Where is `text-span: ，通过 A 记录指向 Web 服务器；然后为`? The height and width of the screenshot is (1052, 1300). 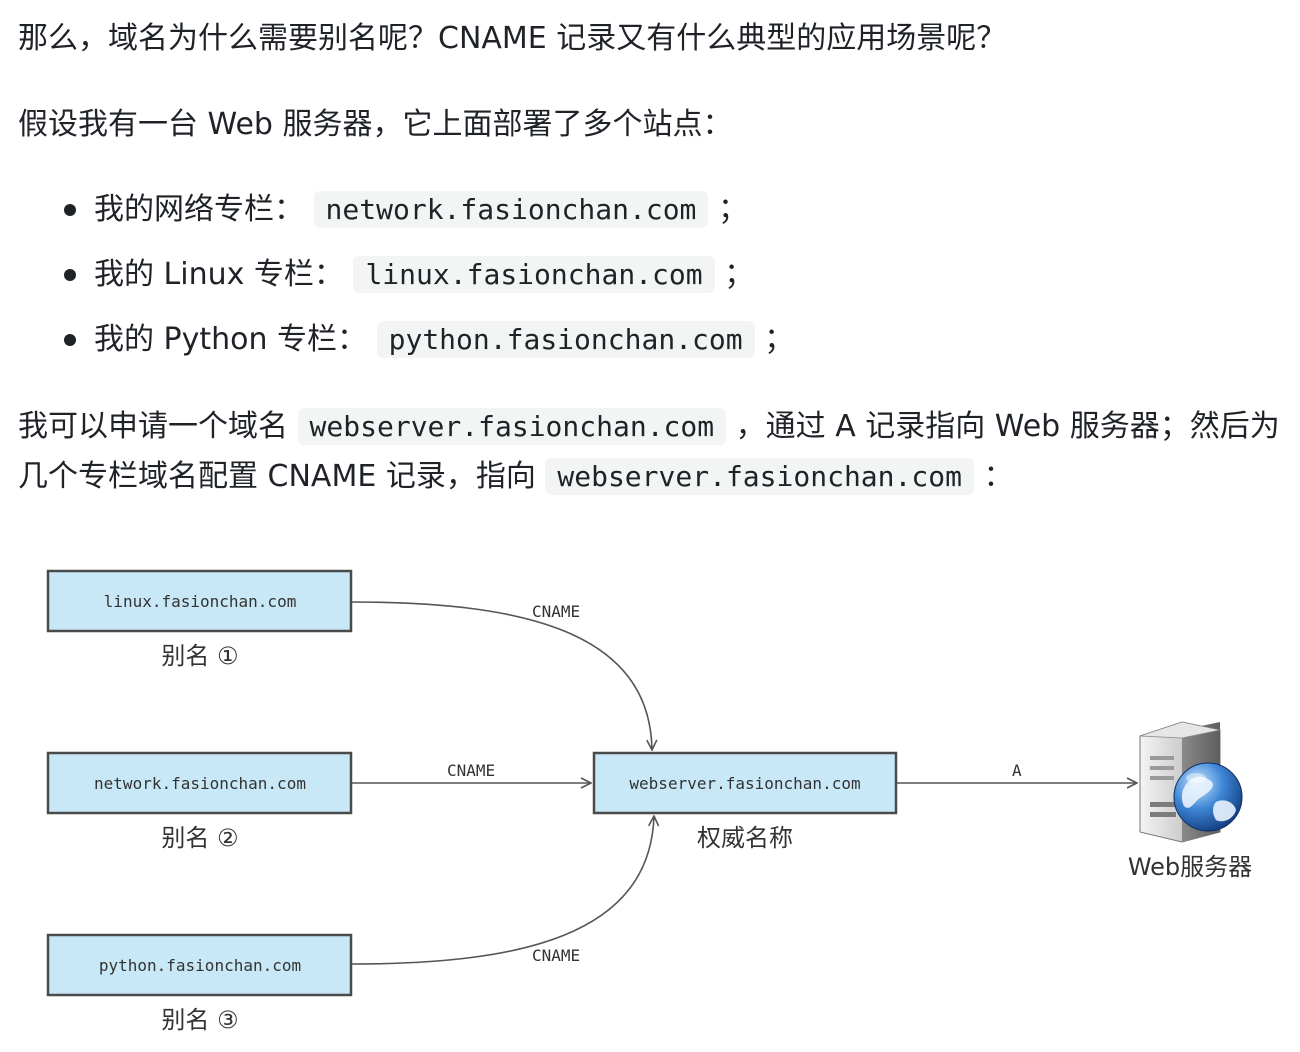 text-span: ，通过 A 记录指向 Web 服务器；然后为 is located at coordinates (1007, 426).